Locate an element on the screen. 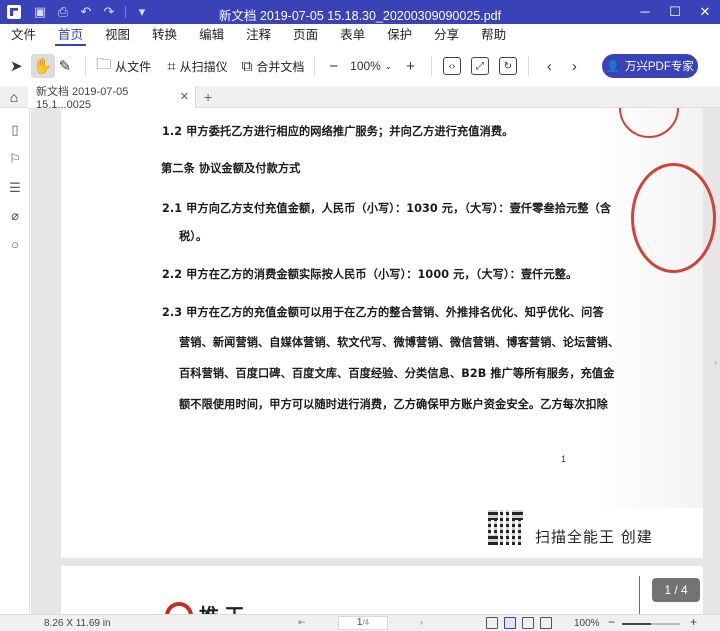  from-file-button: 🗀 从文件 is located at coordinates (123, 66).